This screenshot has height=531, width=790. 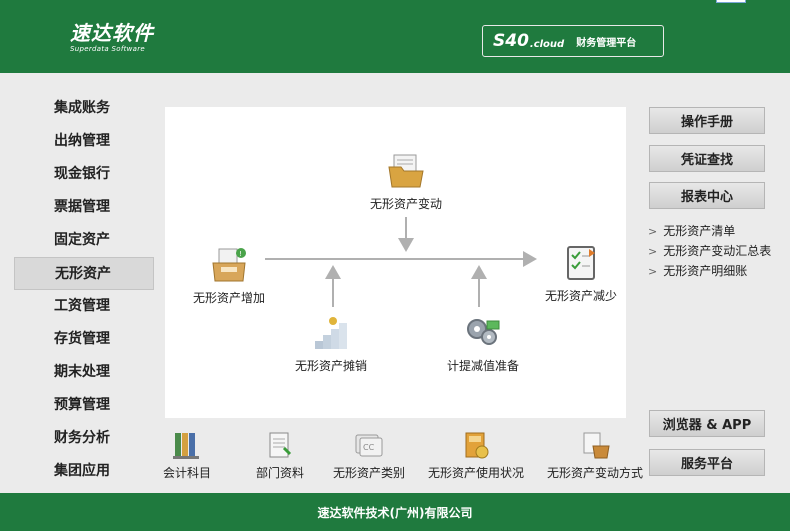 I want to click on report-links: > 无形资产清单 > 无形资产变动汇总表 > 无形资产明细账, so click(x=709, y=251).